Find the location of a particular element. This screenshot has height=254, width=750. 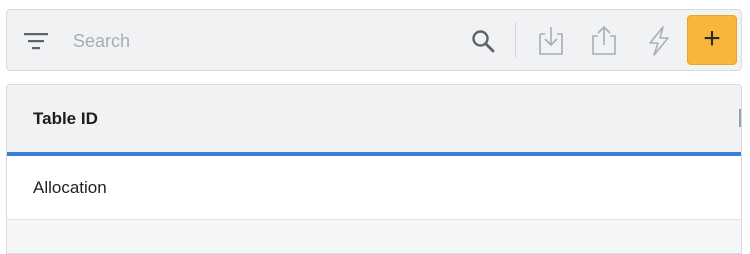

toolbar-divider is located at coordinates (515, 40).